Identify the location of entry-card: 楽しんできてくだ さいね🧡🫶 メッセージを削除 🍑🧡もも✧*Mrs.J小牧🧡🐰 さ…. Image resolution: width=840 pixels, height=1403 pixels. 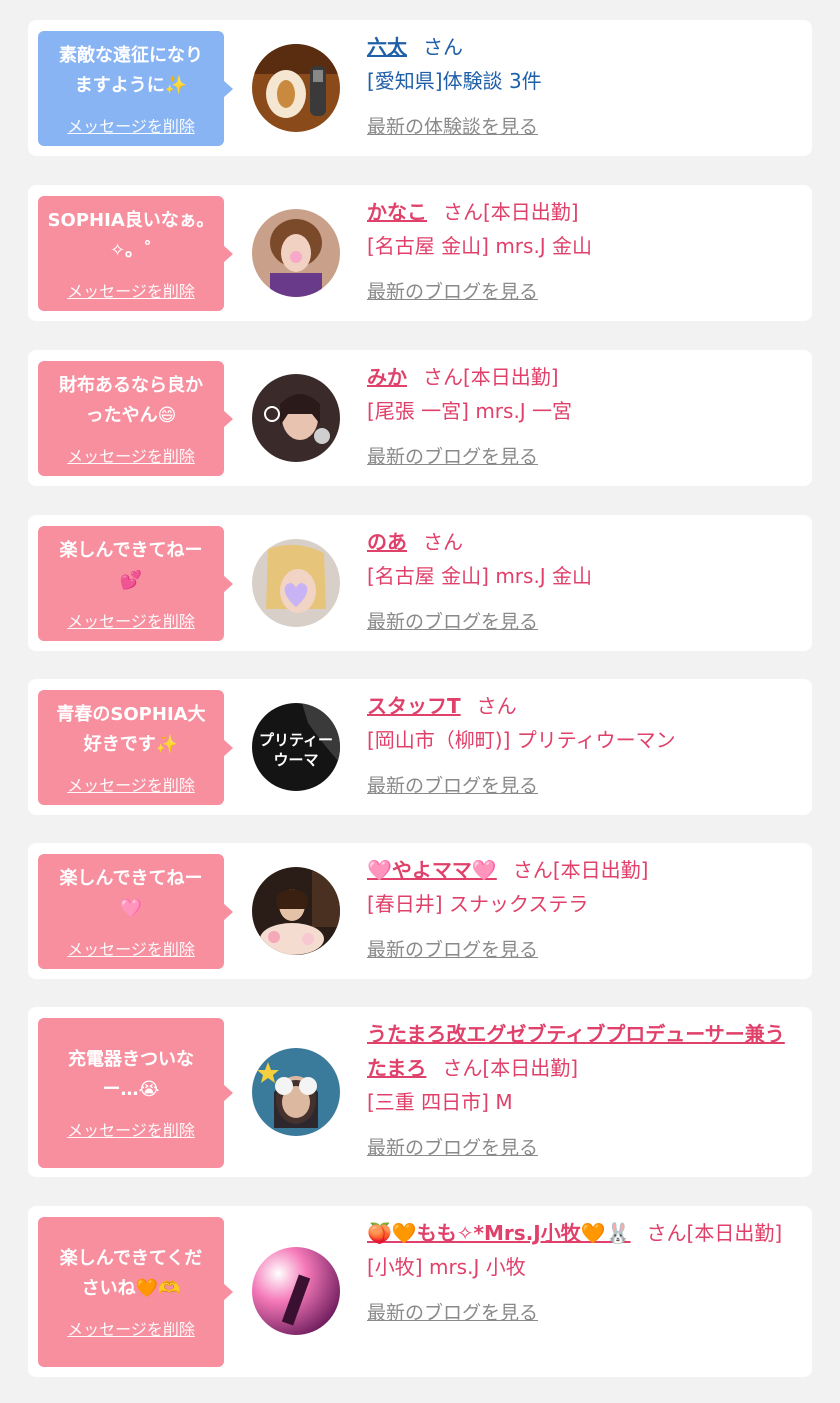
(420, 1291).